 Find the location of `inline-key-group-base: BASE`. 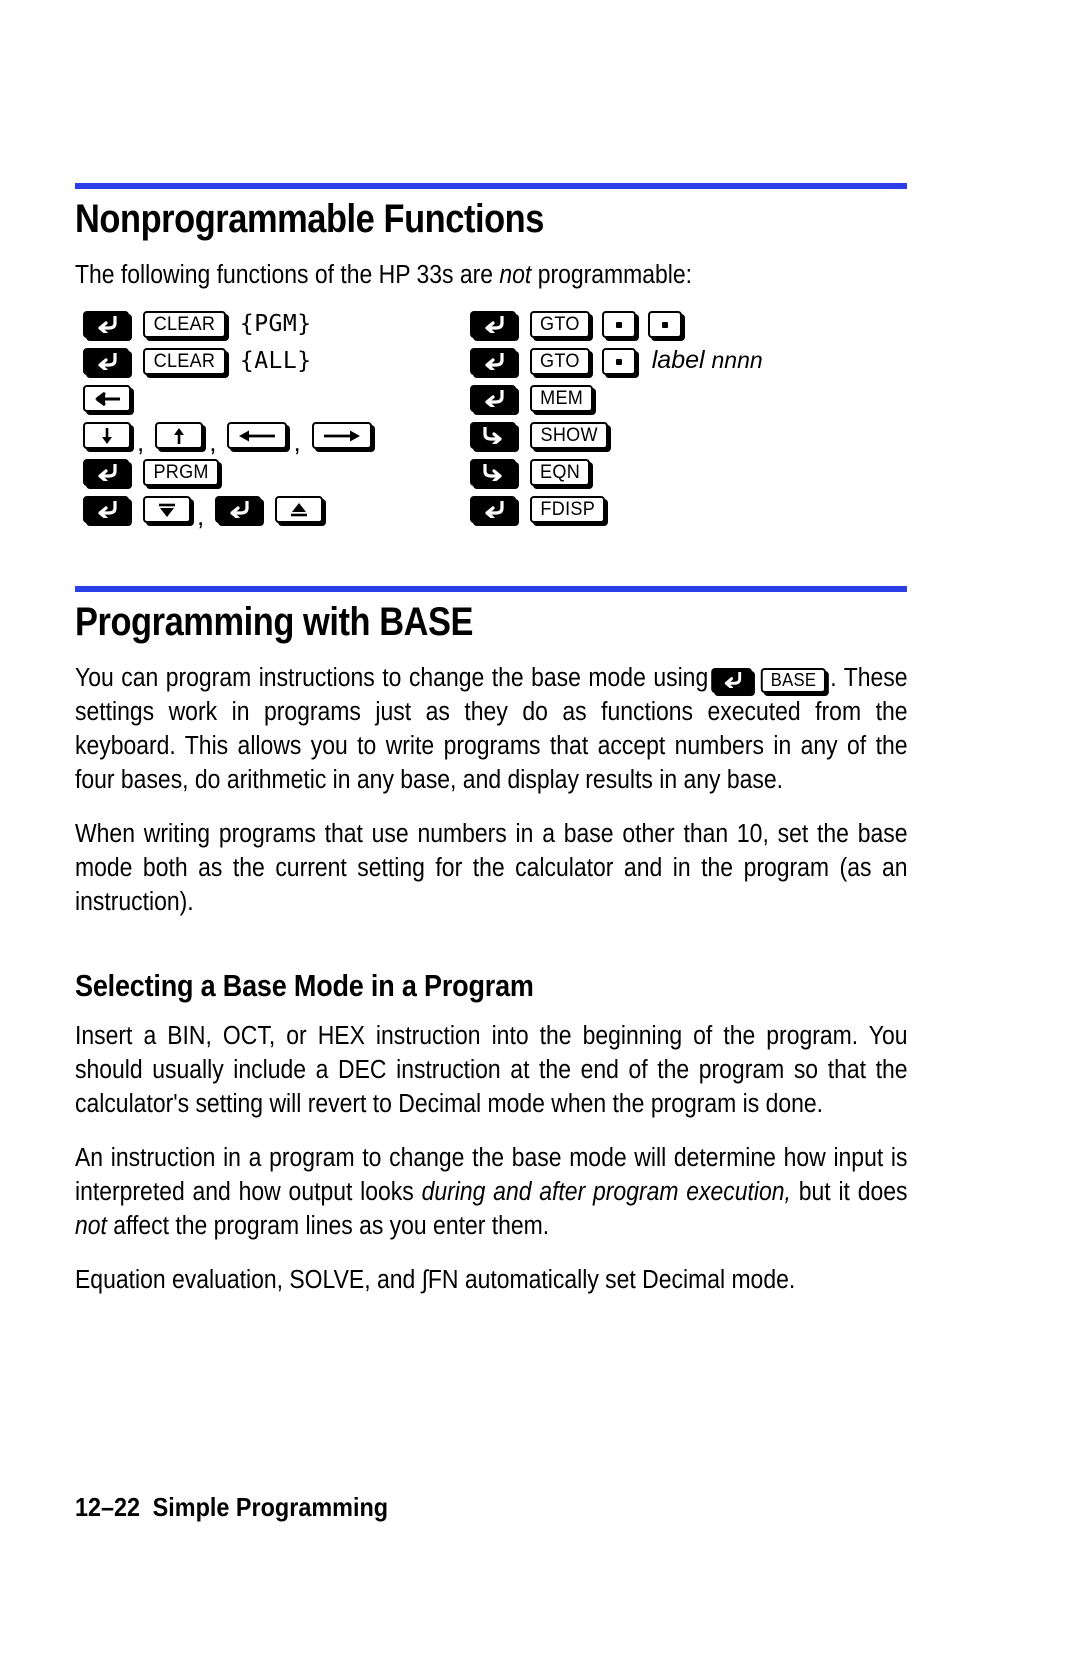

inline-key-group-base: BASE is located at coordinates (773, 679).